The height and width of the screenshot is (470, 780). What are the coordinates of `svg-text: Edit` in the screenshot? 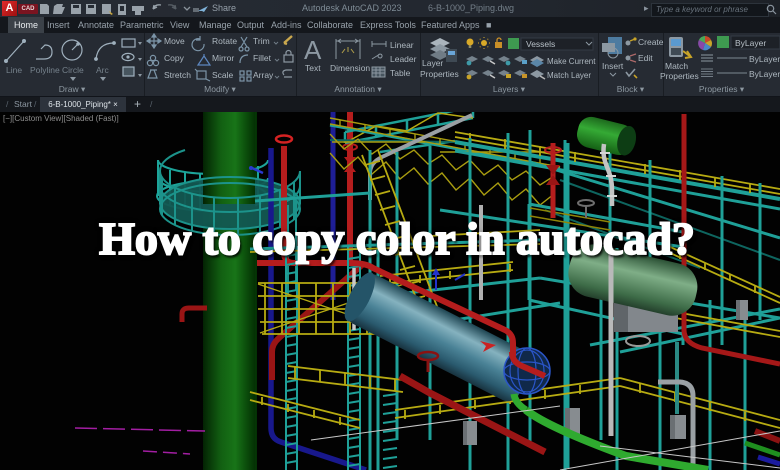 It's located at (645, 58).